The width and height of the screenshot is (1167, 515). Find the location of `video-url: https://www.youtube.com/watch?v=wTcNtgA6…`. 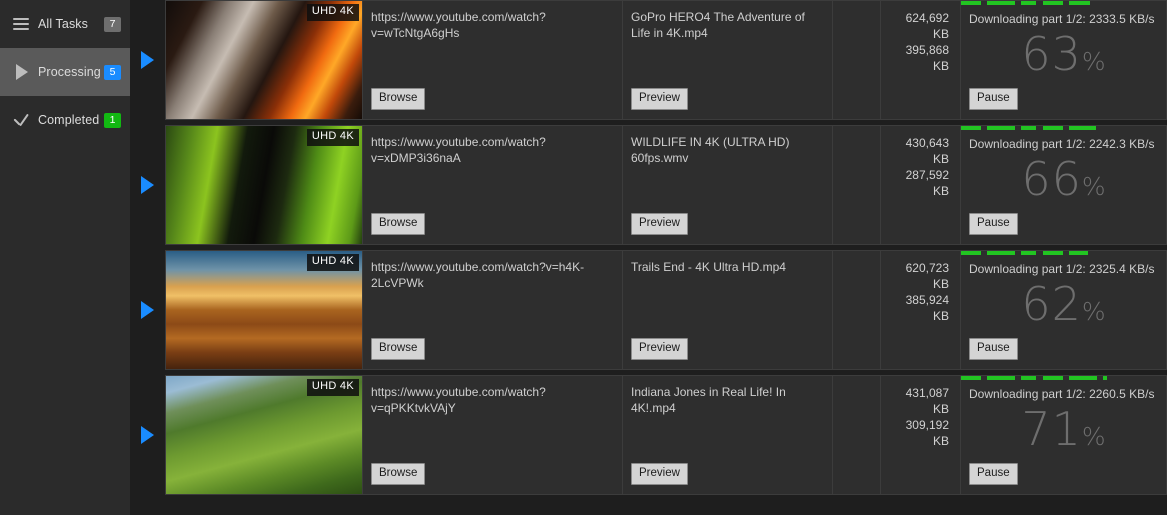

video-url: https://www.youtube.com/watch?v=wTcNtgA6… is located at coordinates (458, 25).